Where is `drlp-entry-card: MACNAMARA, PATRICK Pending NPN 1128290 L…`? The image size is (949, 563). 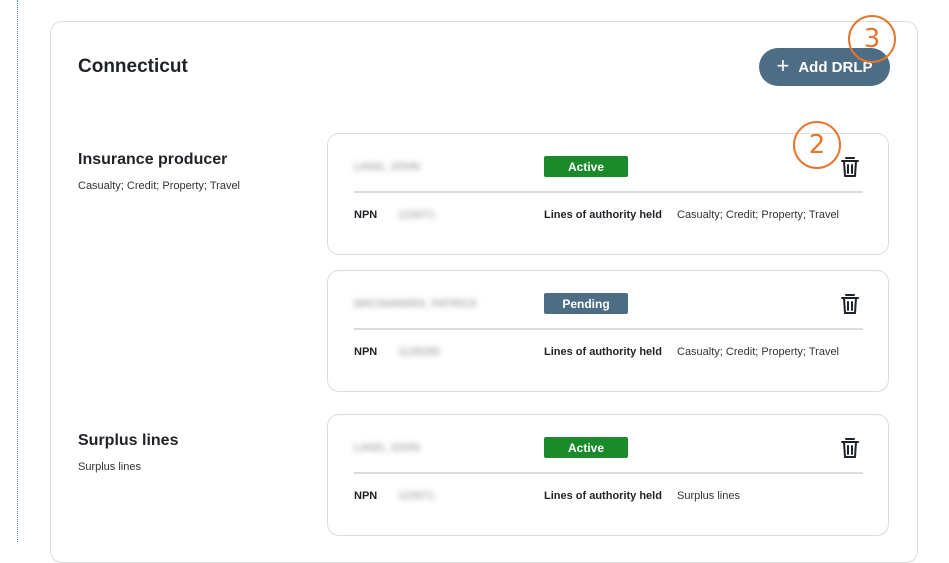 drlp-entry-card: MACNAMARA, PATRICK Pending NPN 1128290 L… is located at coordinates (608, 331).